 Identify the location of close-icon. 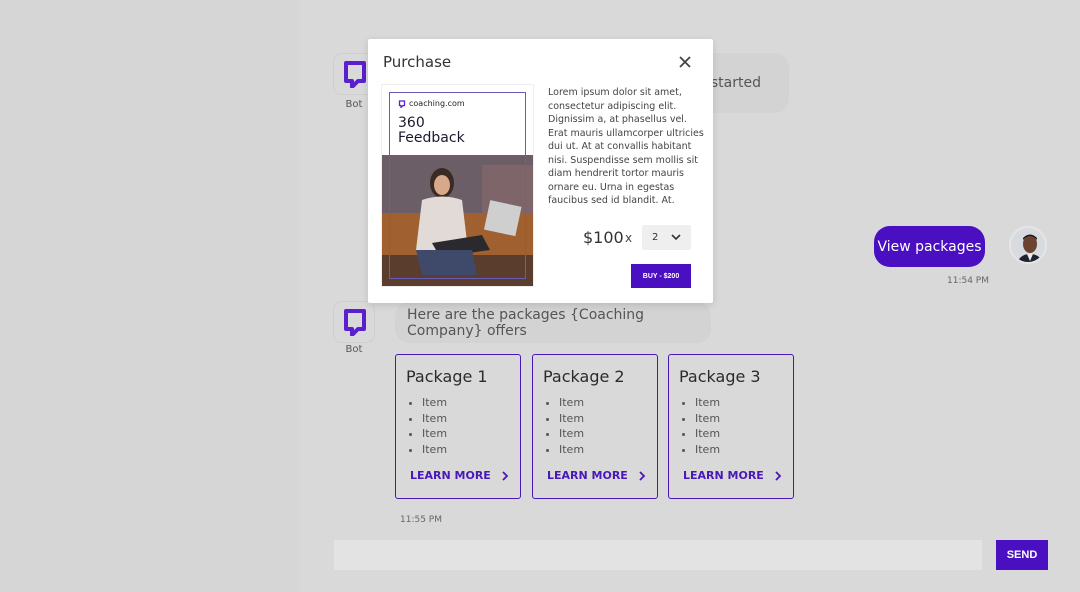
(685, 62).